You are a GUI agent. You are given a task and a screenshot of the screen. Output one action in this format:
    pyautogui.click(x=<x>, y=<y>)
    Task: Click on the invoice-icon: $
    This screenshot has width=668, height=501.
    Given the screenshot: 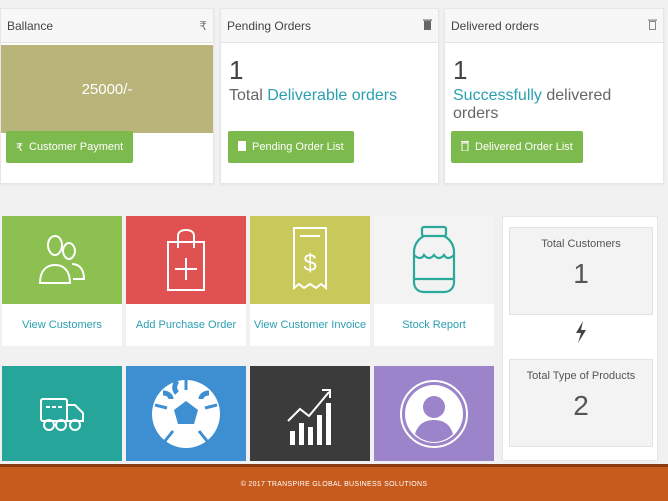 What is the action you would take?
    pyautogui.click(x=310, y=259)
    